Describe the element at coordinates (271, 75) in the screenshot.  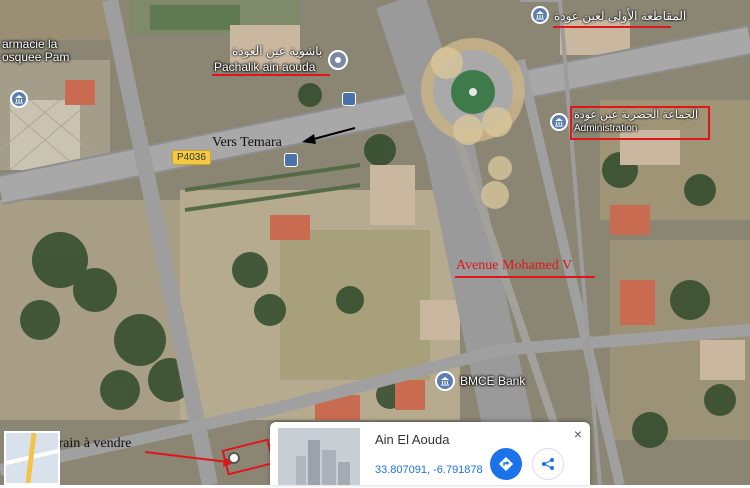
I see `pachalik-underline` at that location.